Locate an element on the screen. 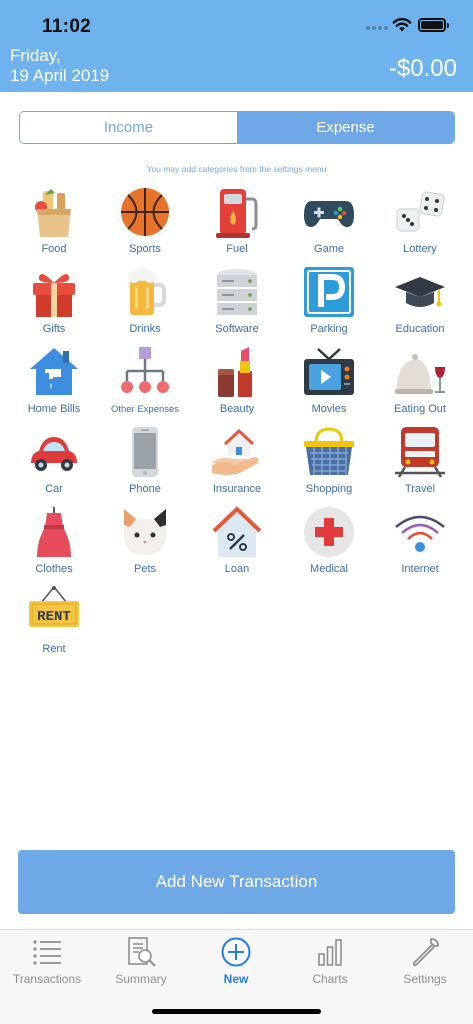  category-internet: Internet is located at coordinates (420, 545).